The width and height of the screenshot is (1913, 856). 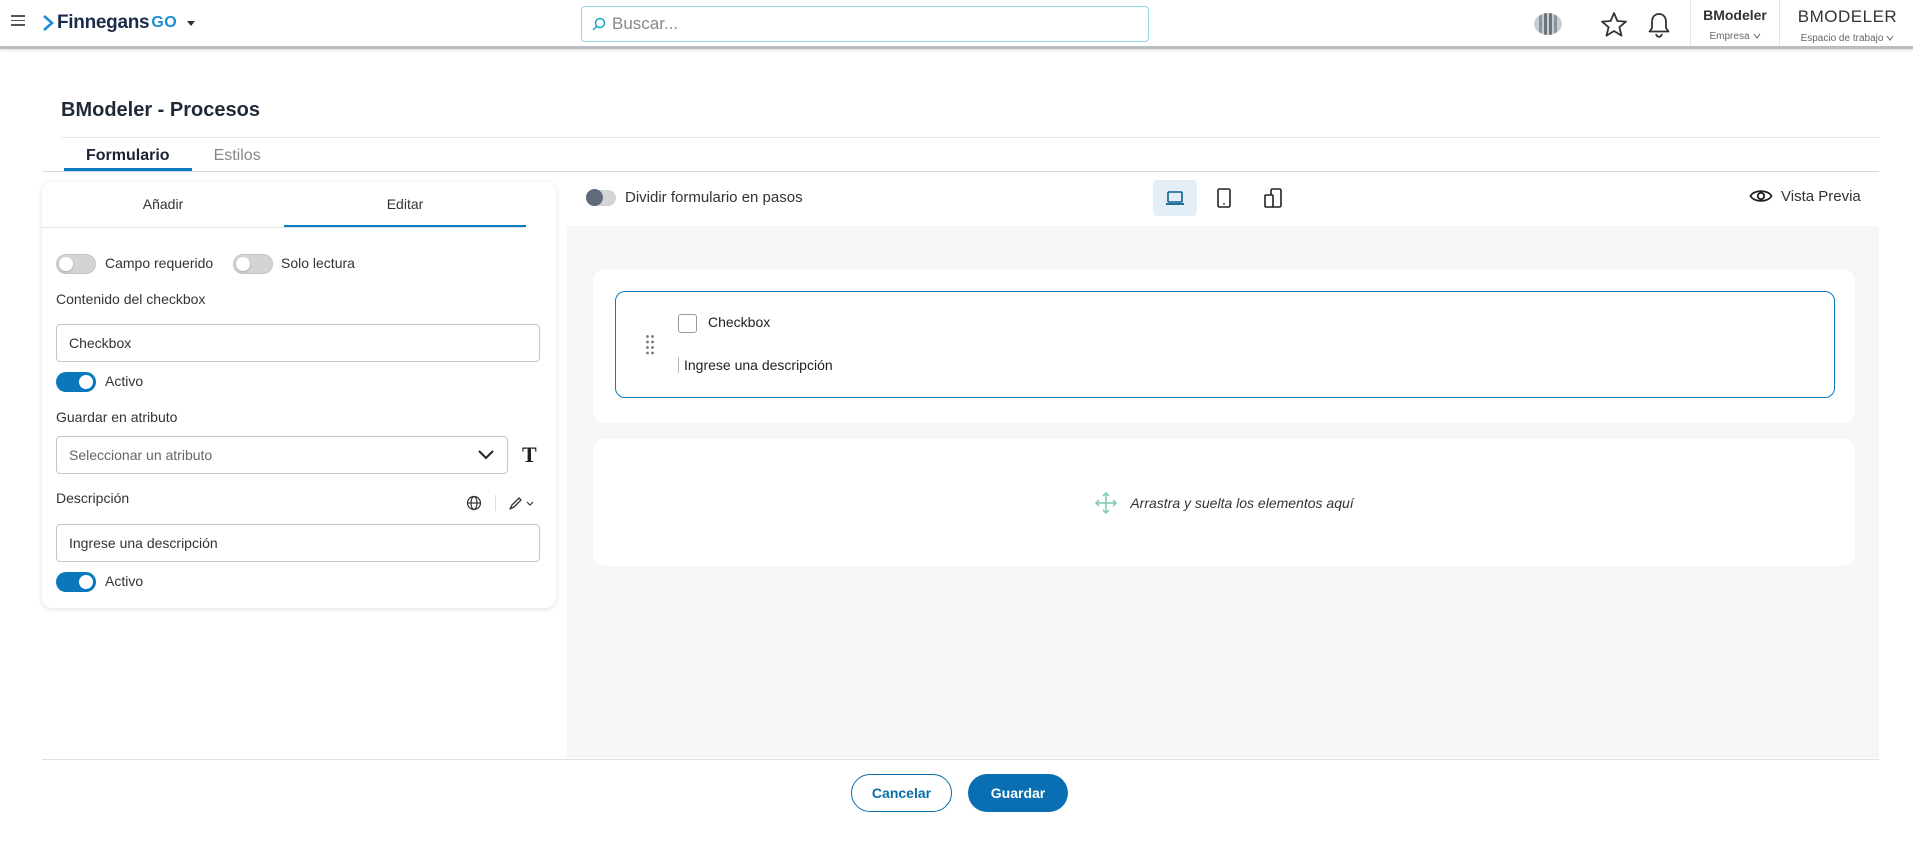 What do you see at coordinates (76, 264) in the screenshot?
I see `required-toggle` at bounding box center [76, 264].